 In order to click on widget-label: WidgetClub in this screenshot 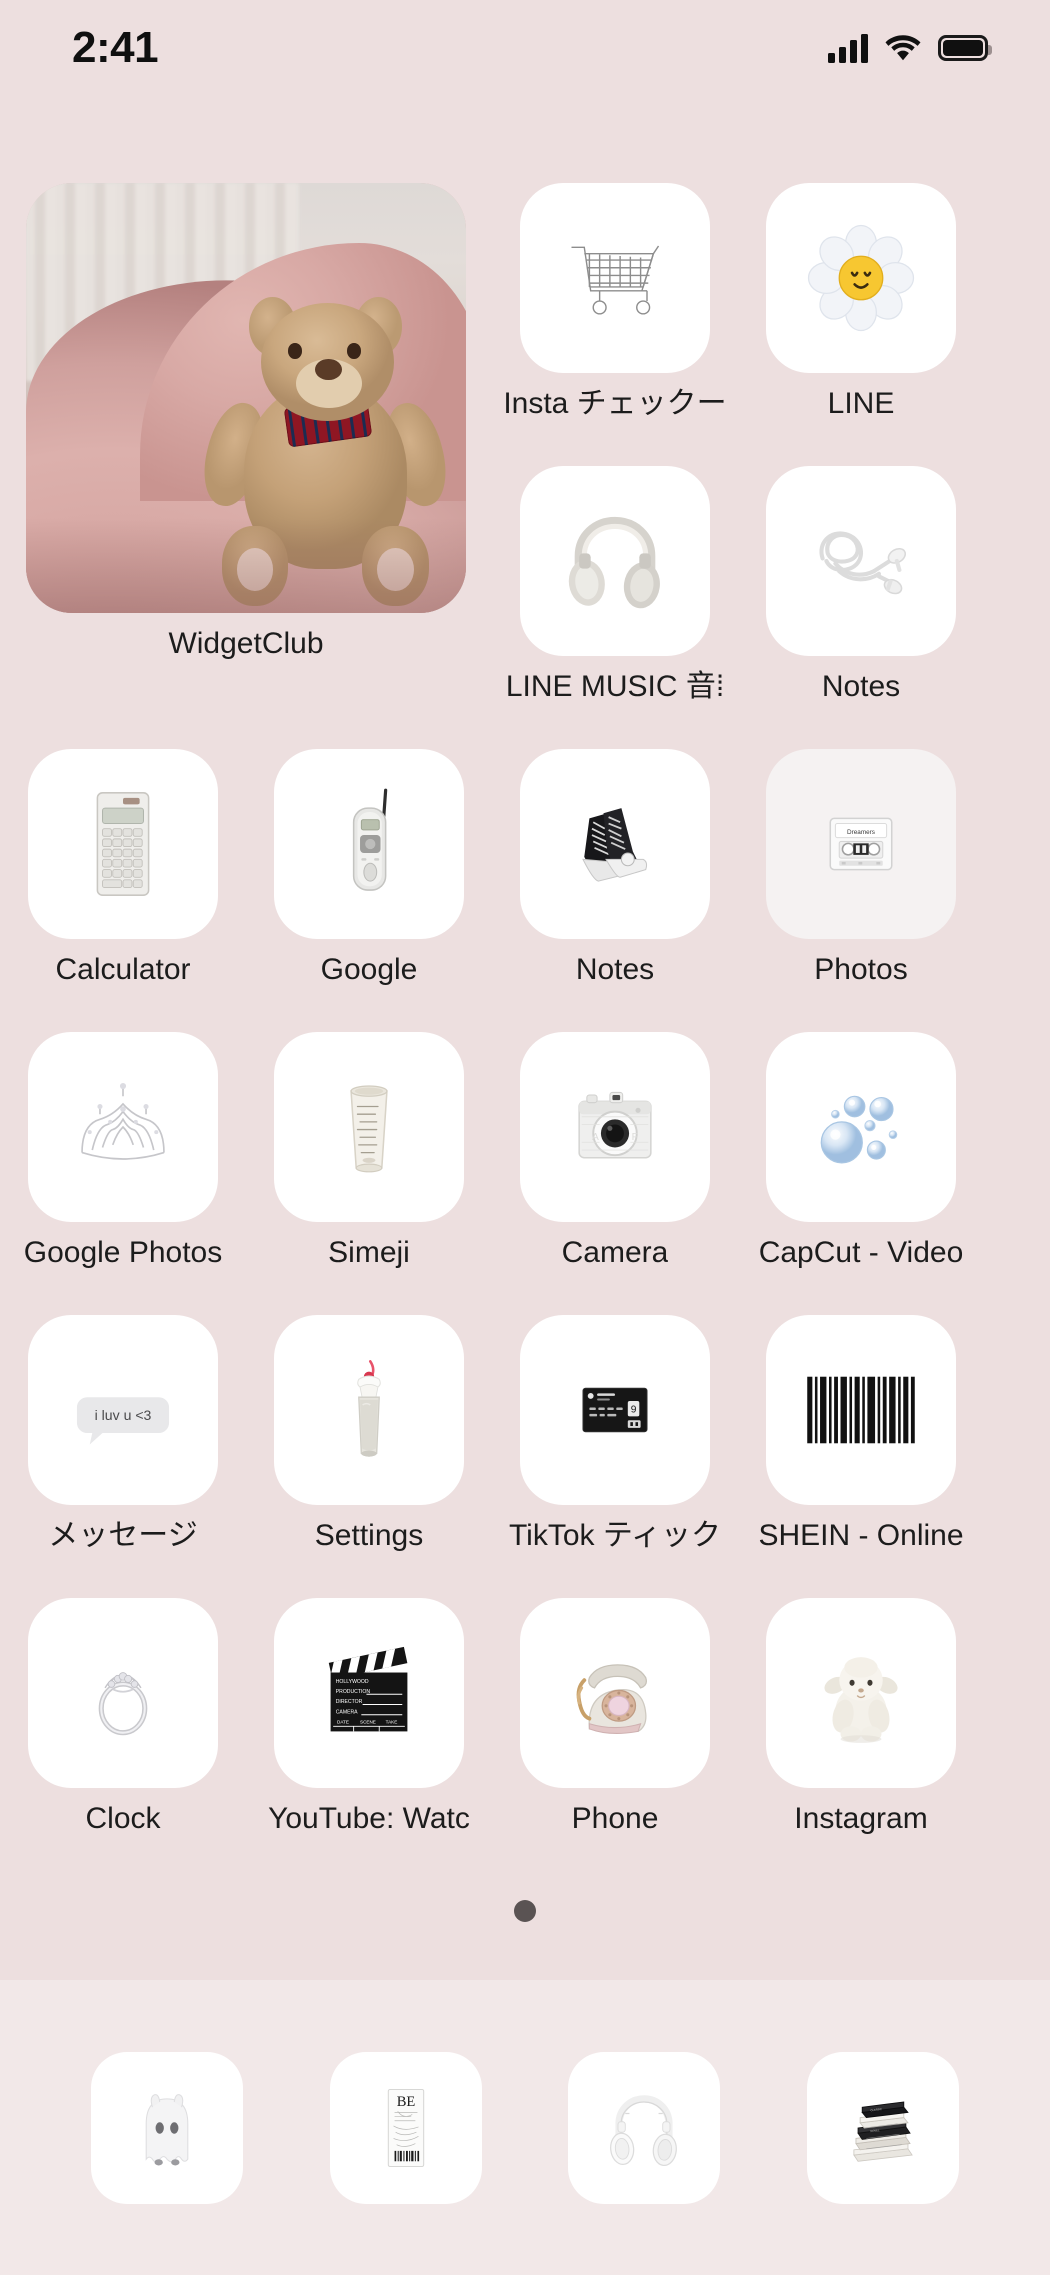, I will do `click(246, 643)`.